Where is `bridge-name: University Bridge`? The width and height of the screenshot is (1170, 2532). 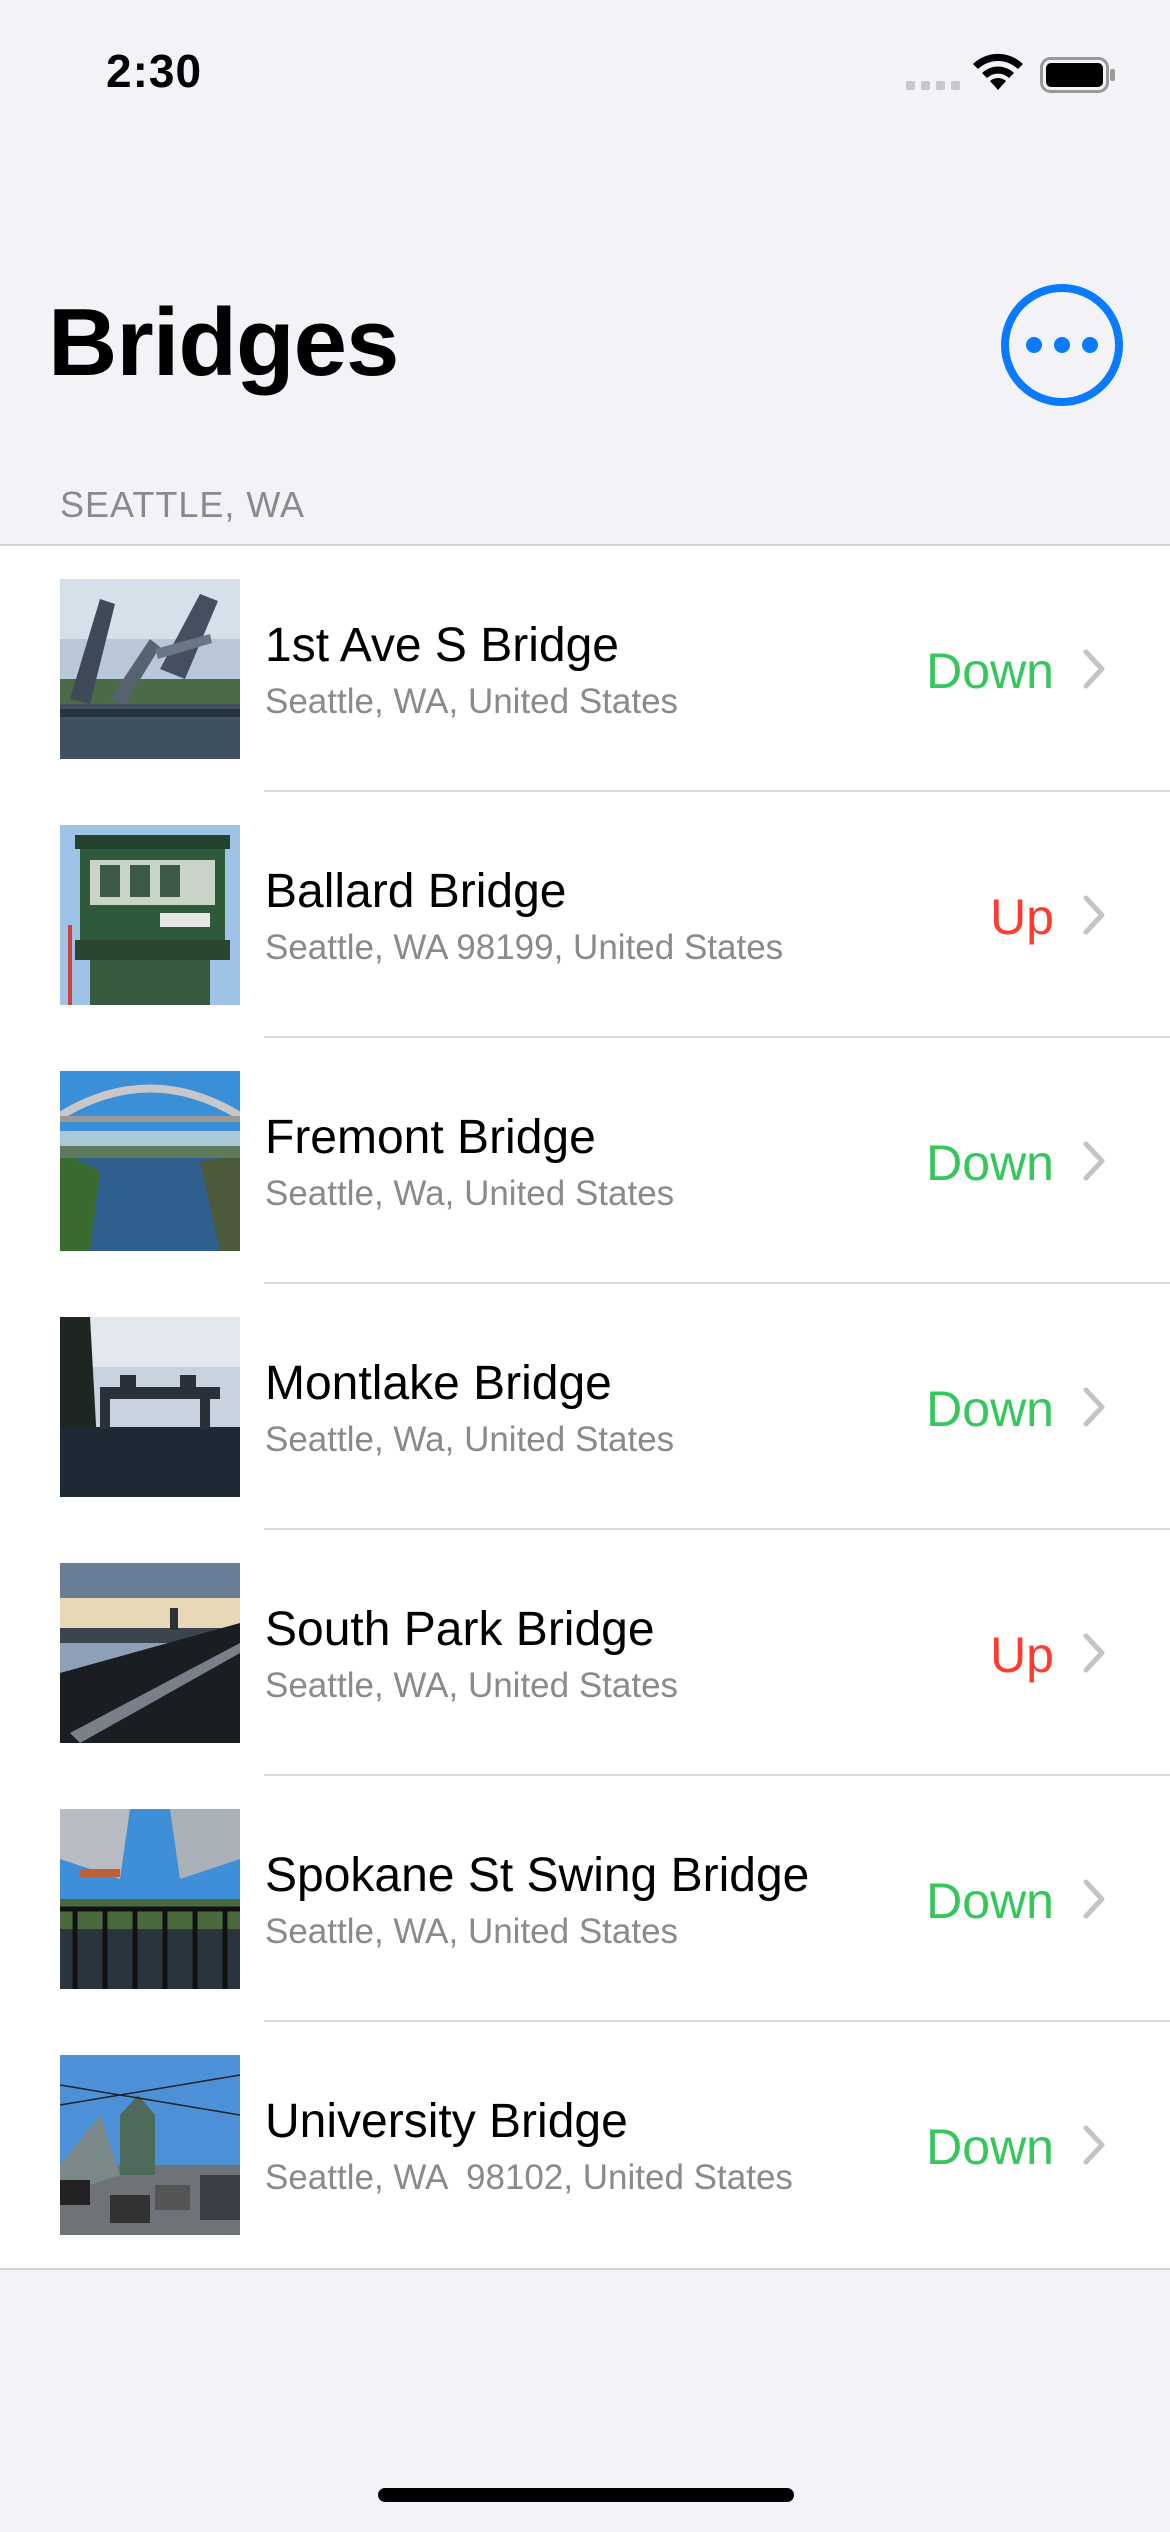
bridge-name: University Bridge is located at coordinates (446, 2121).